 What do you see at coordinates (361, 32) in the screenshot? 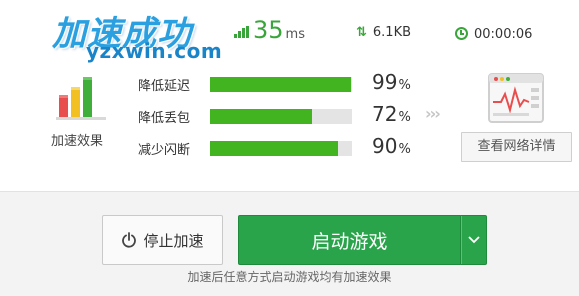
I see `up-down-arrows-icon: ⇅` at bounding box center [361, 32].